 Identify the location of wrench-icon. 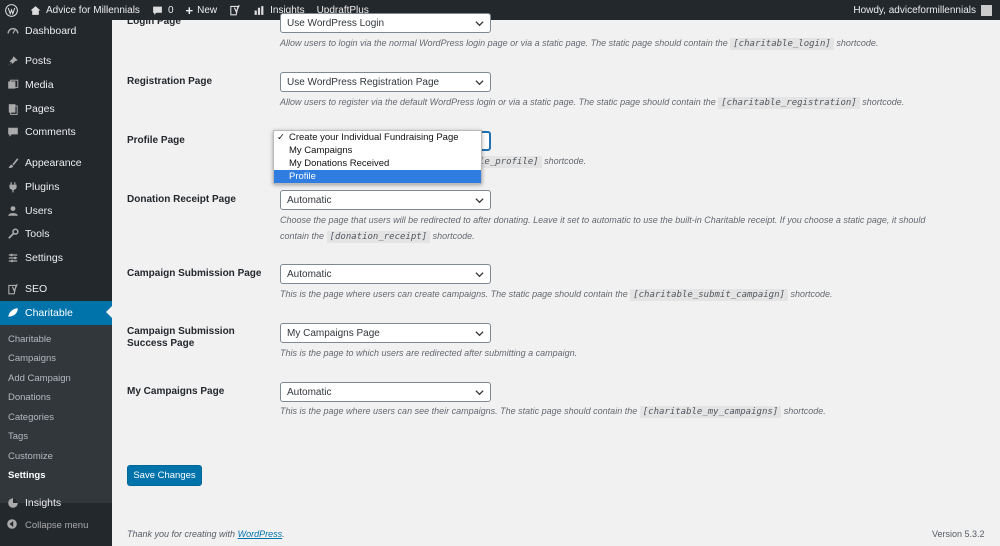
(13, 234).